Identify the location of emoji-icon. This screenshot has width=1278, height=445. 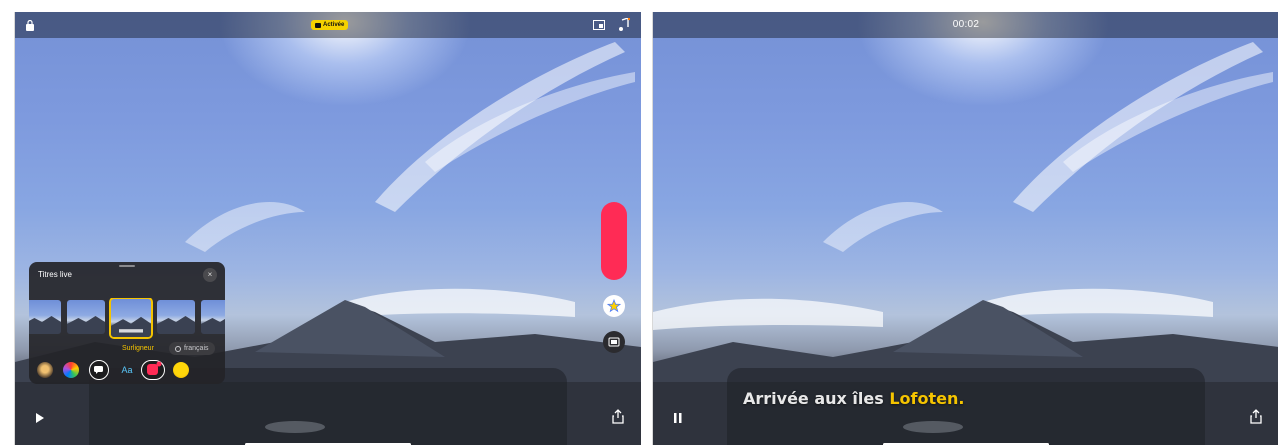
(181, 370).